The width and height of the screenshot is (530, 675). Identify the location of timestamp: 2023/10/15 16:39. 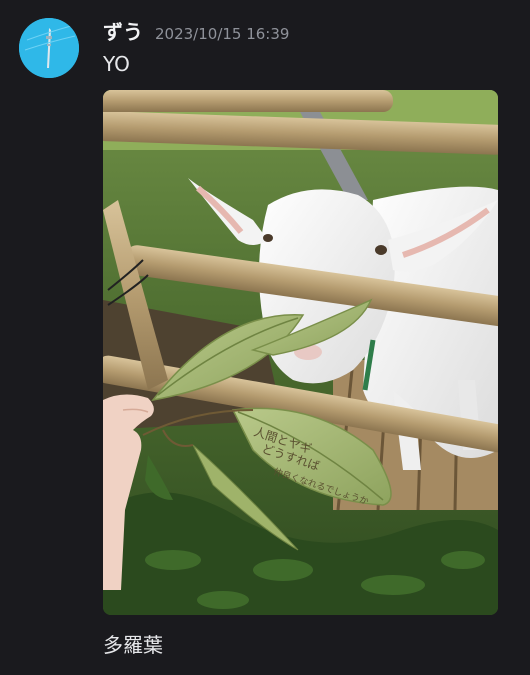
(222, 34).